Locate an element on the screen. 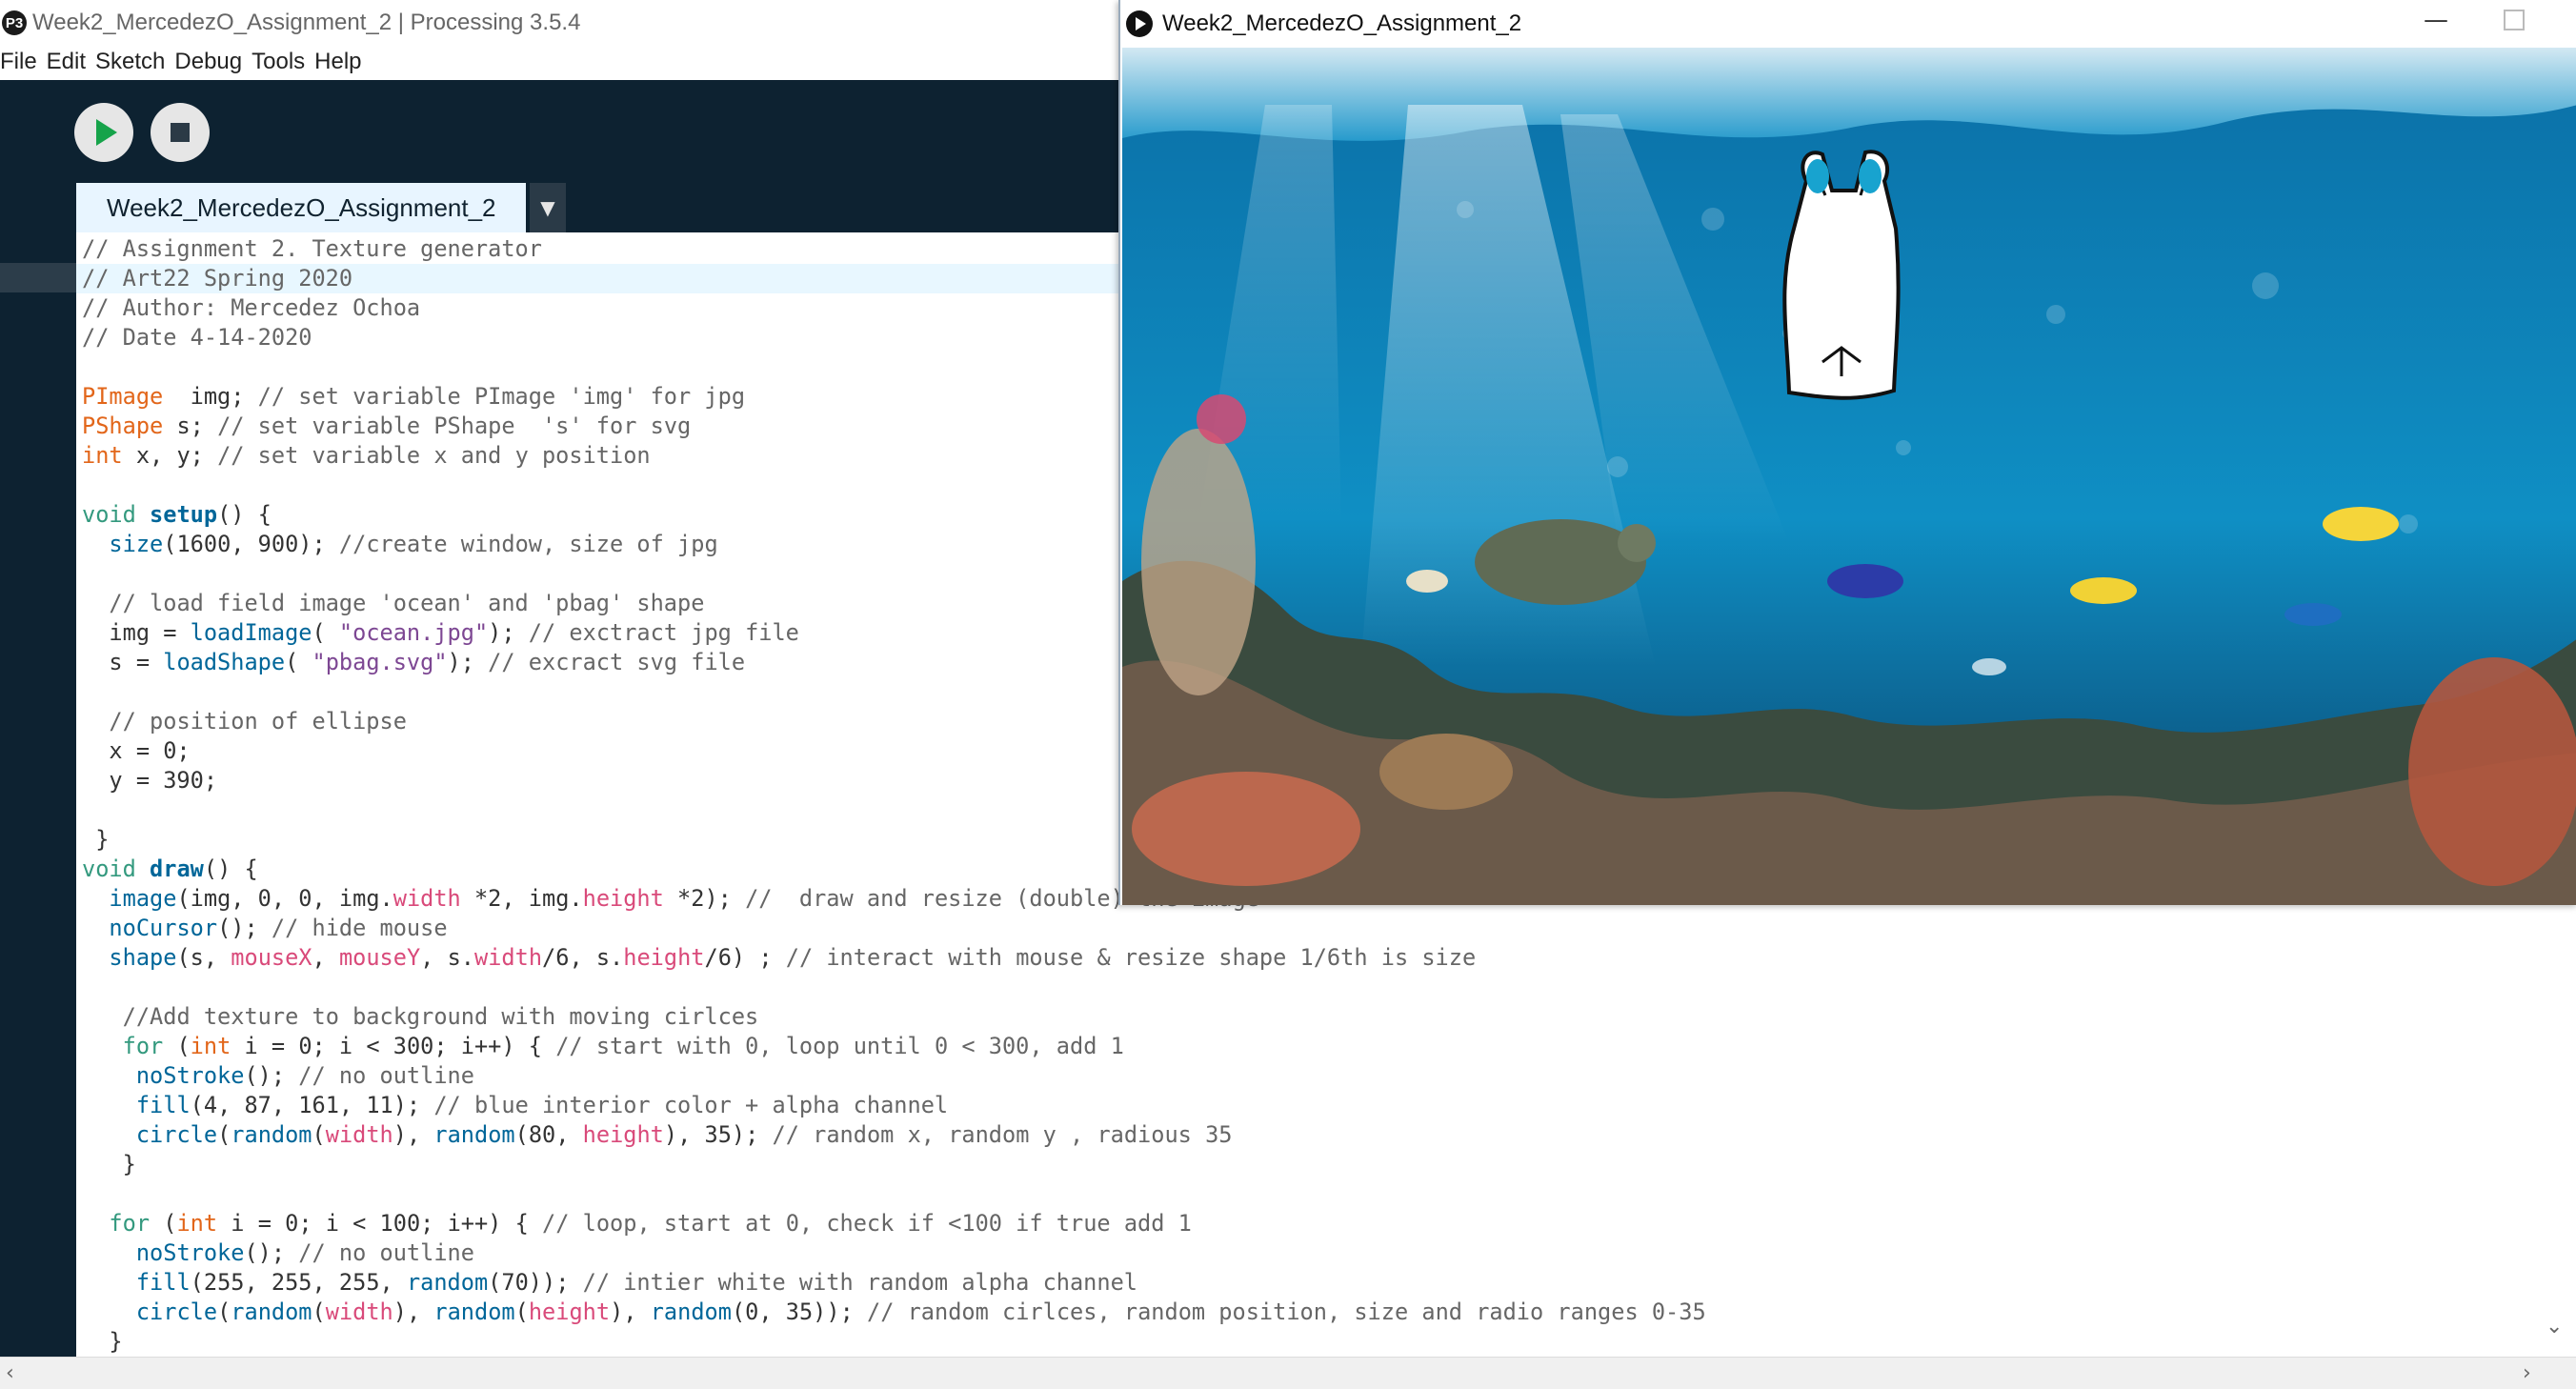 The height and width of the screenshot is (1389, 2576). scroll-down-icon: ⌄ is located at coordinates (2554, 1327).